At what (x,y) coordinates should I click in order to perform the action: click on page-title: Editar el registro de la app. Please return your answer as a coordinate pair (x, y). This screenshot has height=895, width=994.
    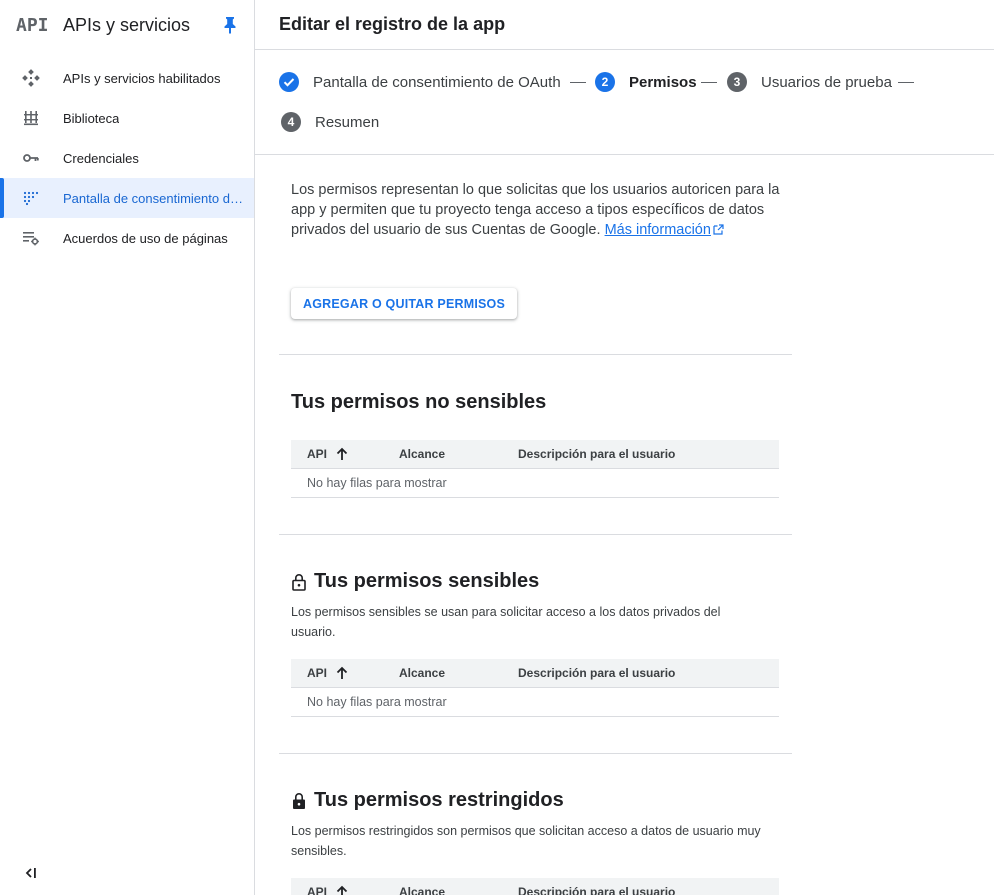
    Looking at the image, I should click on (392, 24).